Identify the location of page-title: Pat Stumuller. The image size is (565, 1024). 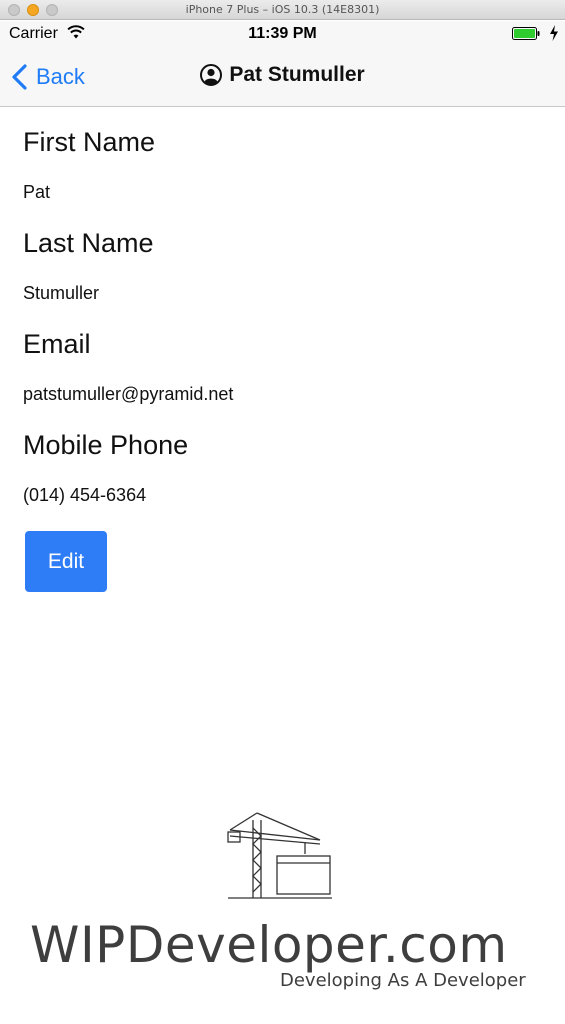
(282, 75).